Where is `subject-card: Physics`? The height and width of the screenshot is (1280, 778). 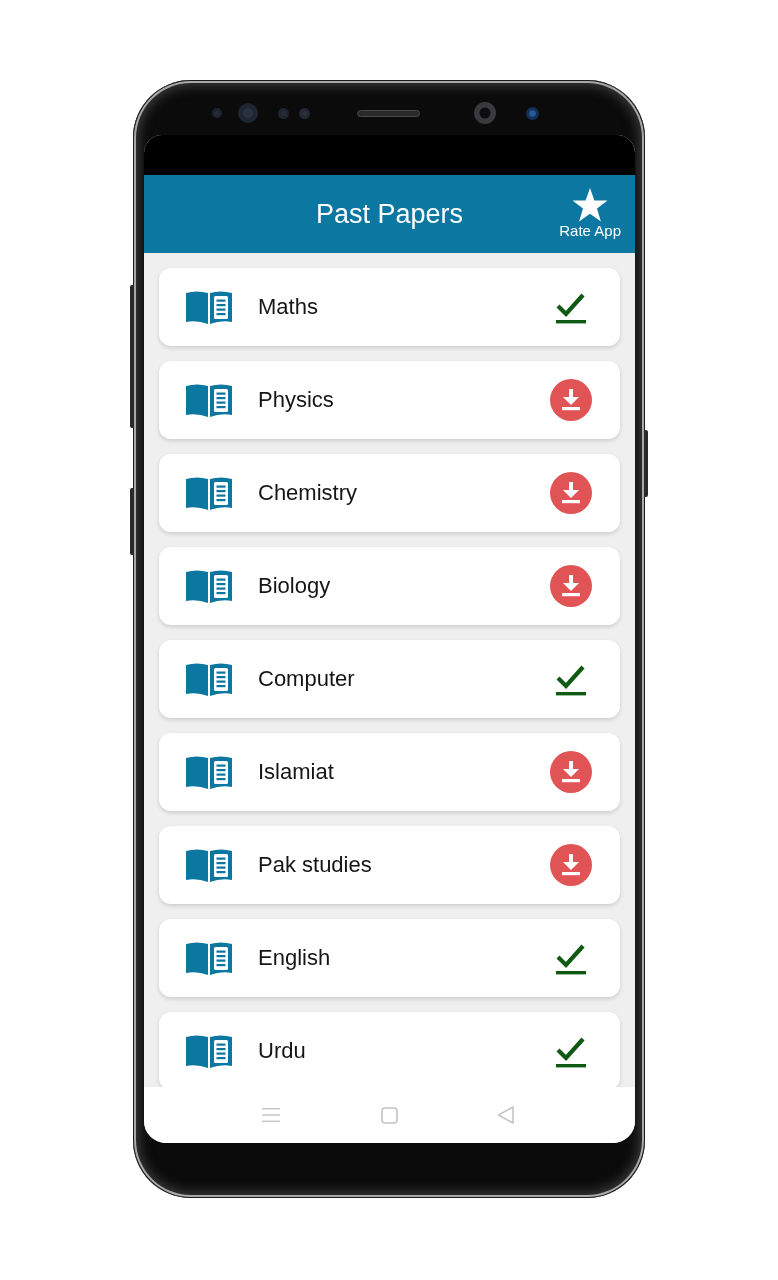 subject-card: Physics is located at coordinates (389, 400).